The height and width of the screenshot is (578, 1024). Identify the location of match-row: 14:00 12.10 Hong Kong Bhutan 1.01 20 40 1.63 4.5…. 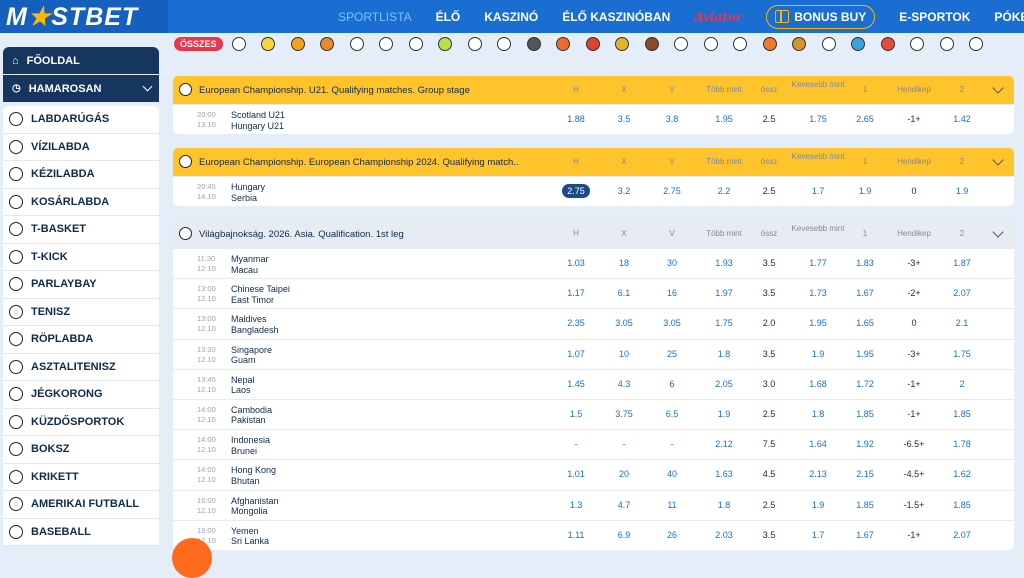
(593, 474).